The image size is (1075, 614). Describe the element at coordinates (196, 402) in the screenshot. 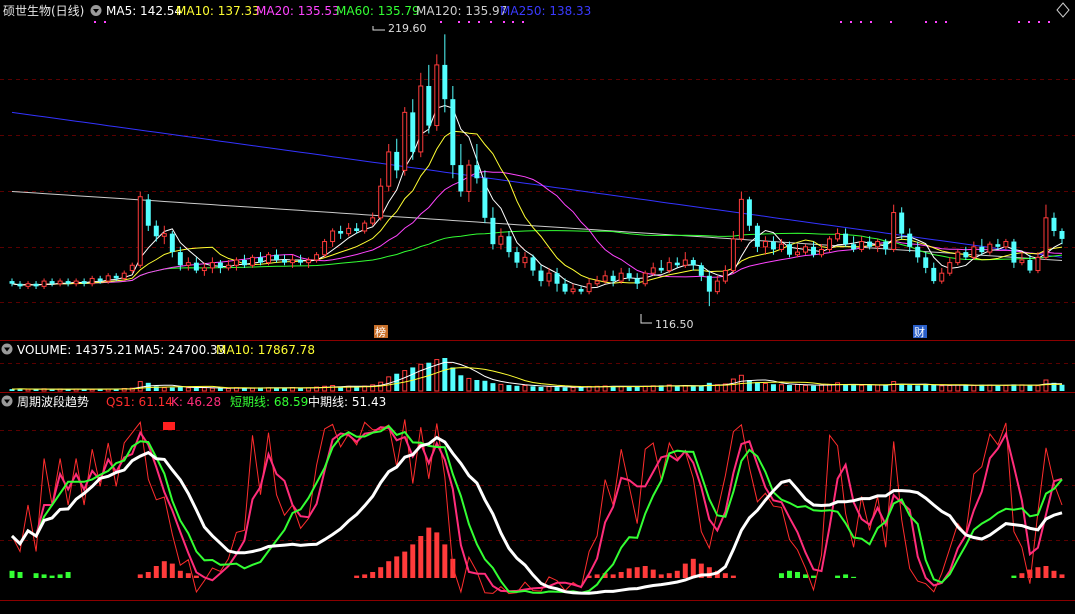

I see `indicator-k: K: 46.28` at that location.